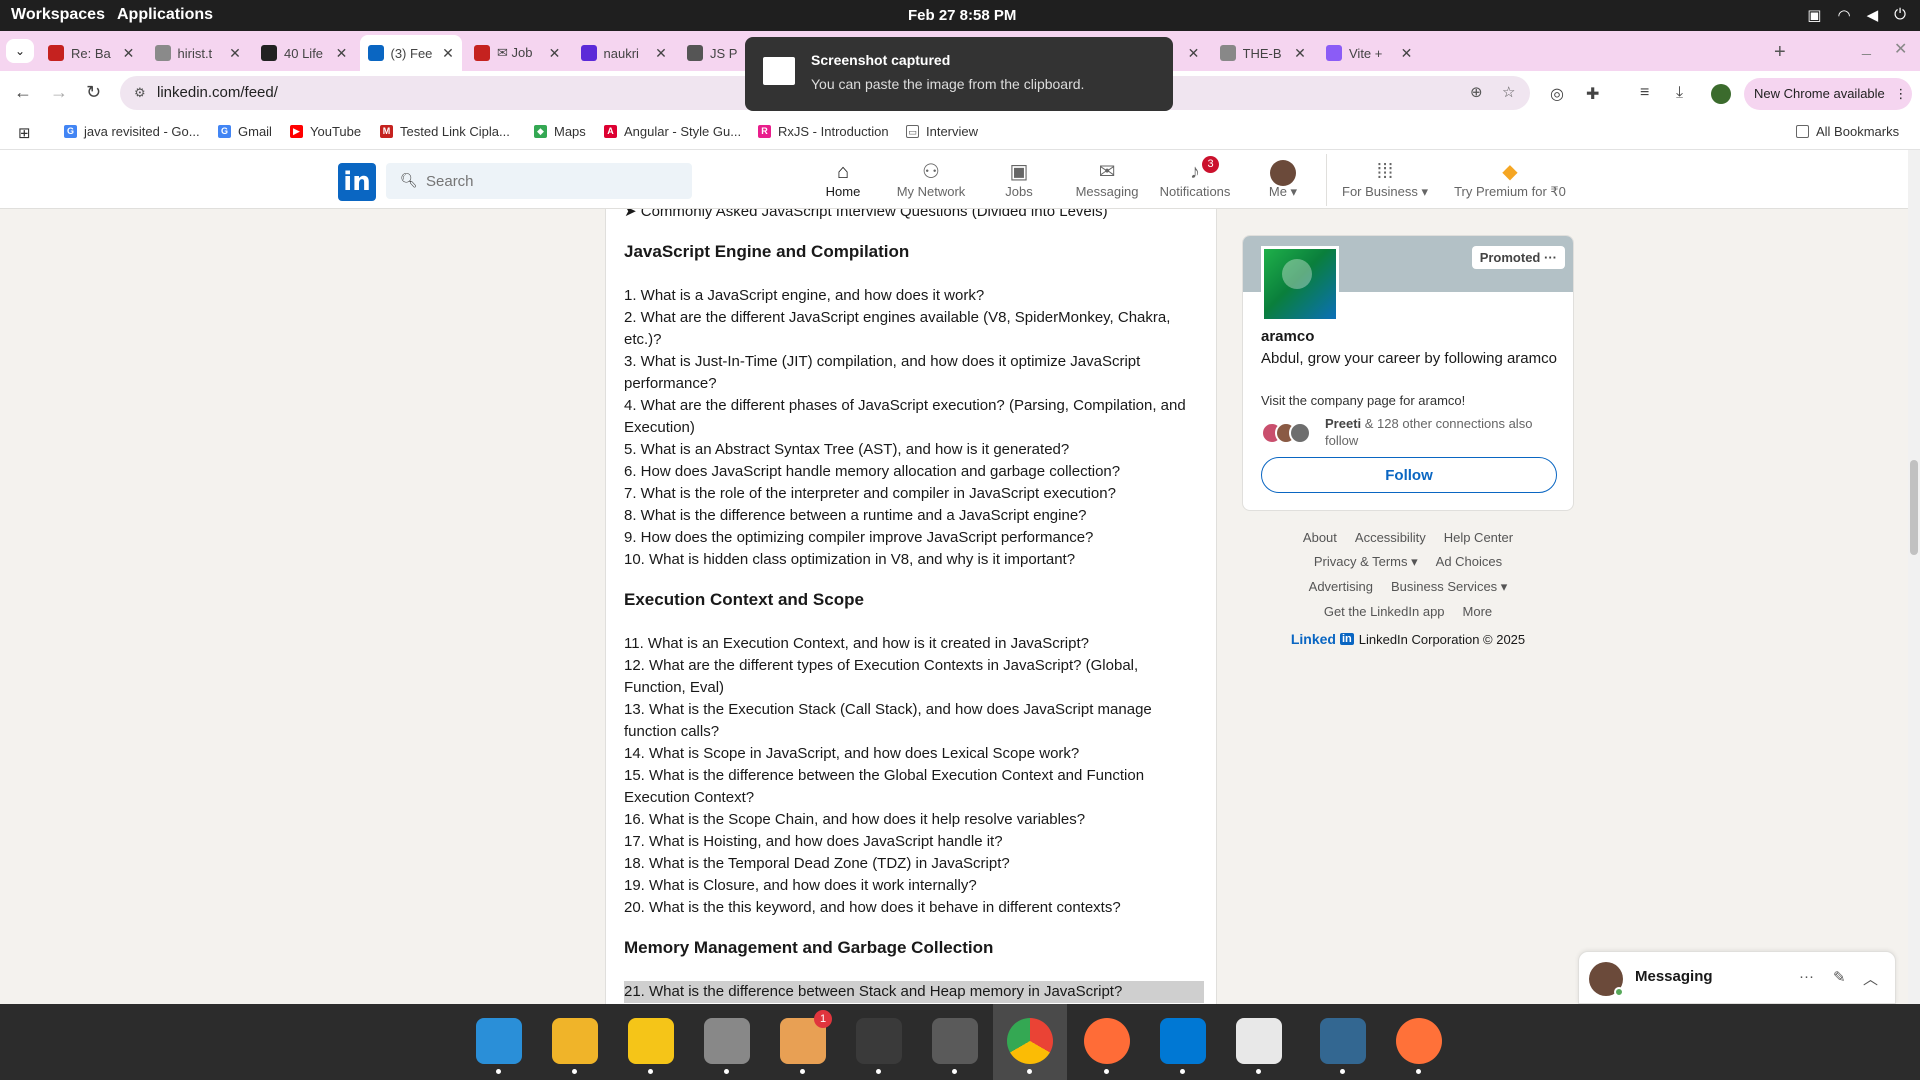  Describe the element at coordinates (955, 1046) in the screenshot. I see `settings-icon` at that location.